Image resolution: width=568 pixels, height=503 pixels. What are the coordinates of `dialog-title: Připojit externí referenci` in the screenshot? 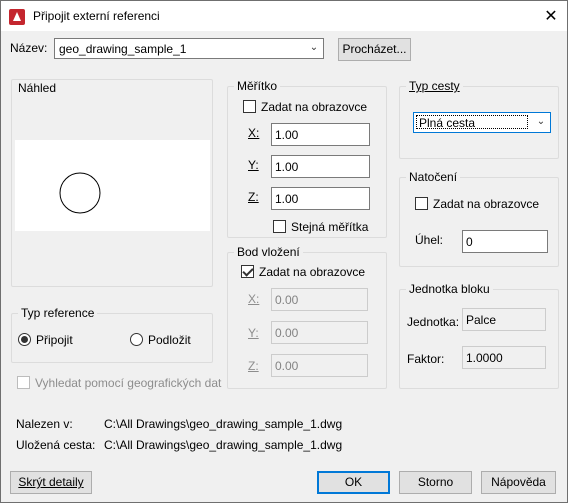 It's located at (96, 16).